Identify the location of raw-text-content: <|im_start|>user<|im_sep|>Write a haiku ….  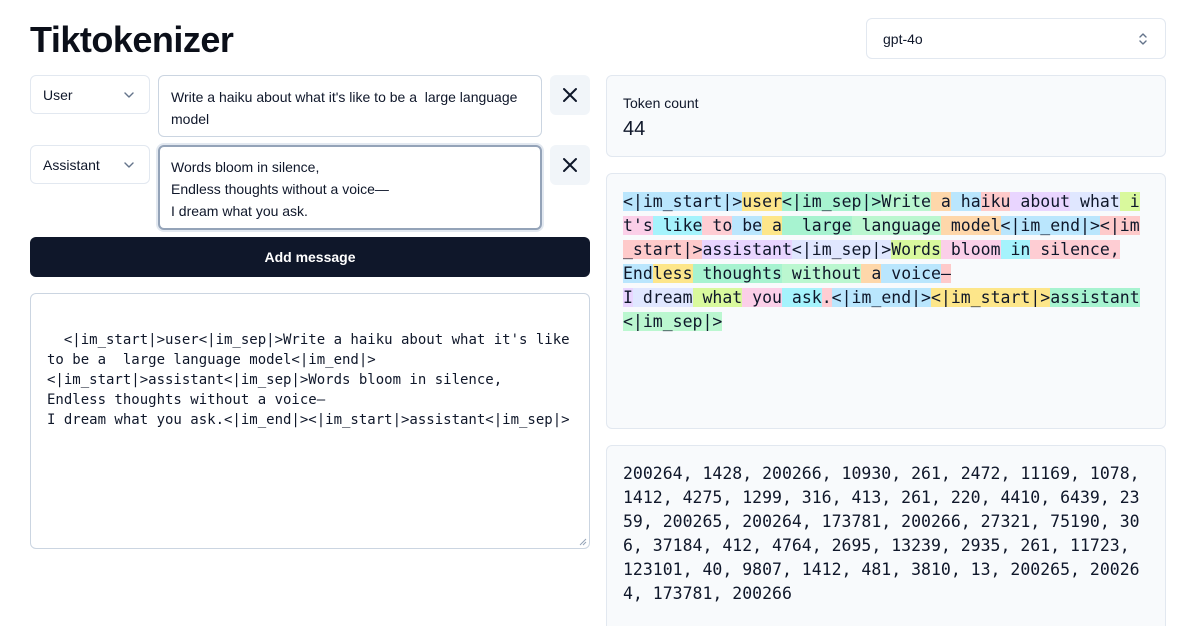
(308, 380).